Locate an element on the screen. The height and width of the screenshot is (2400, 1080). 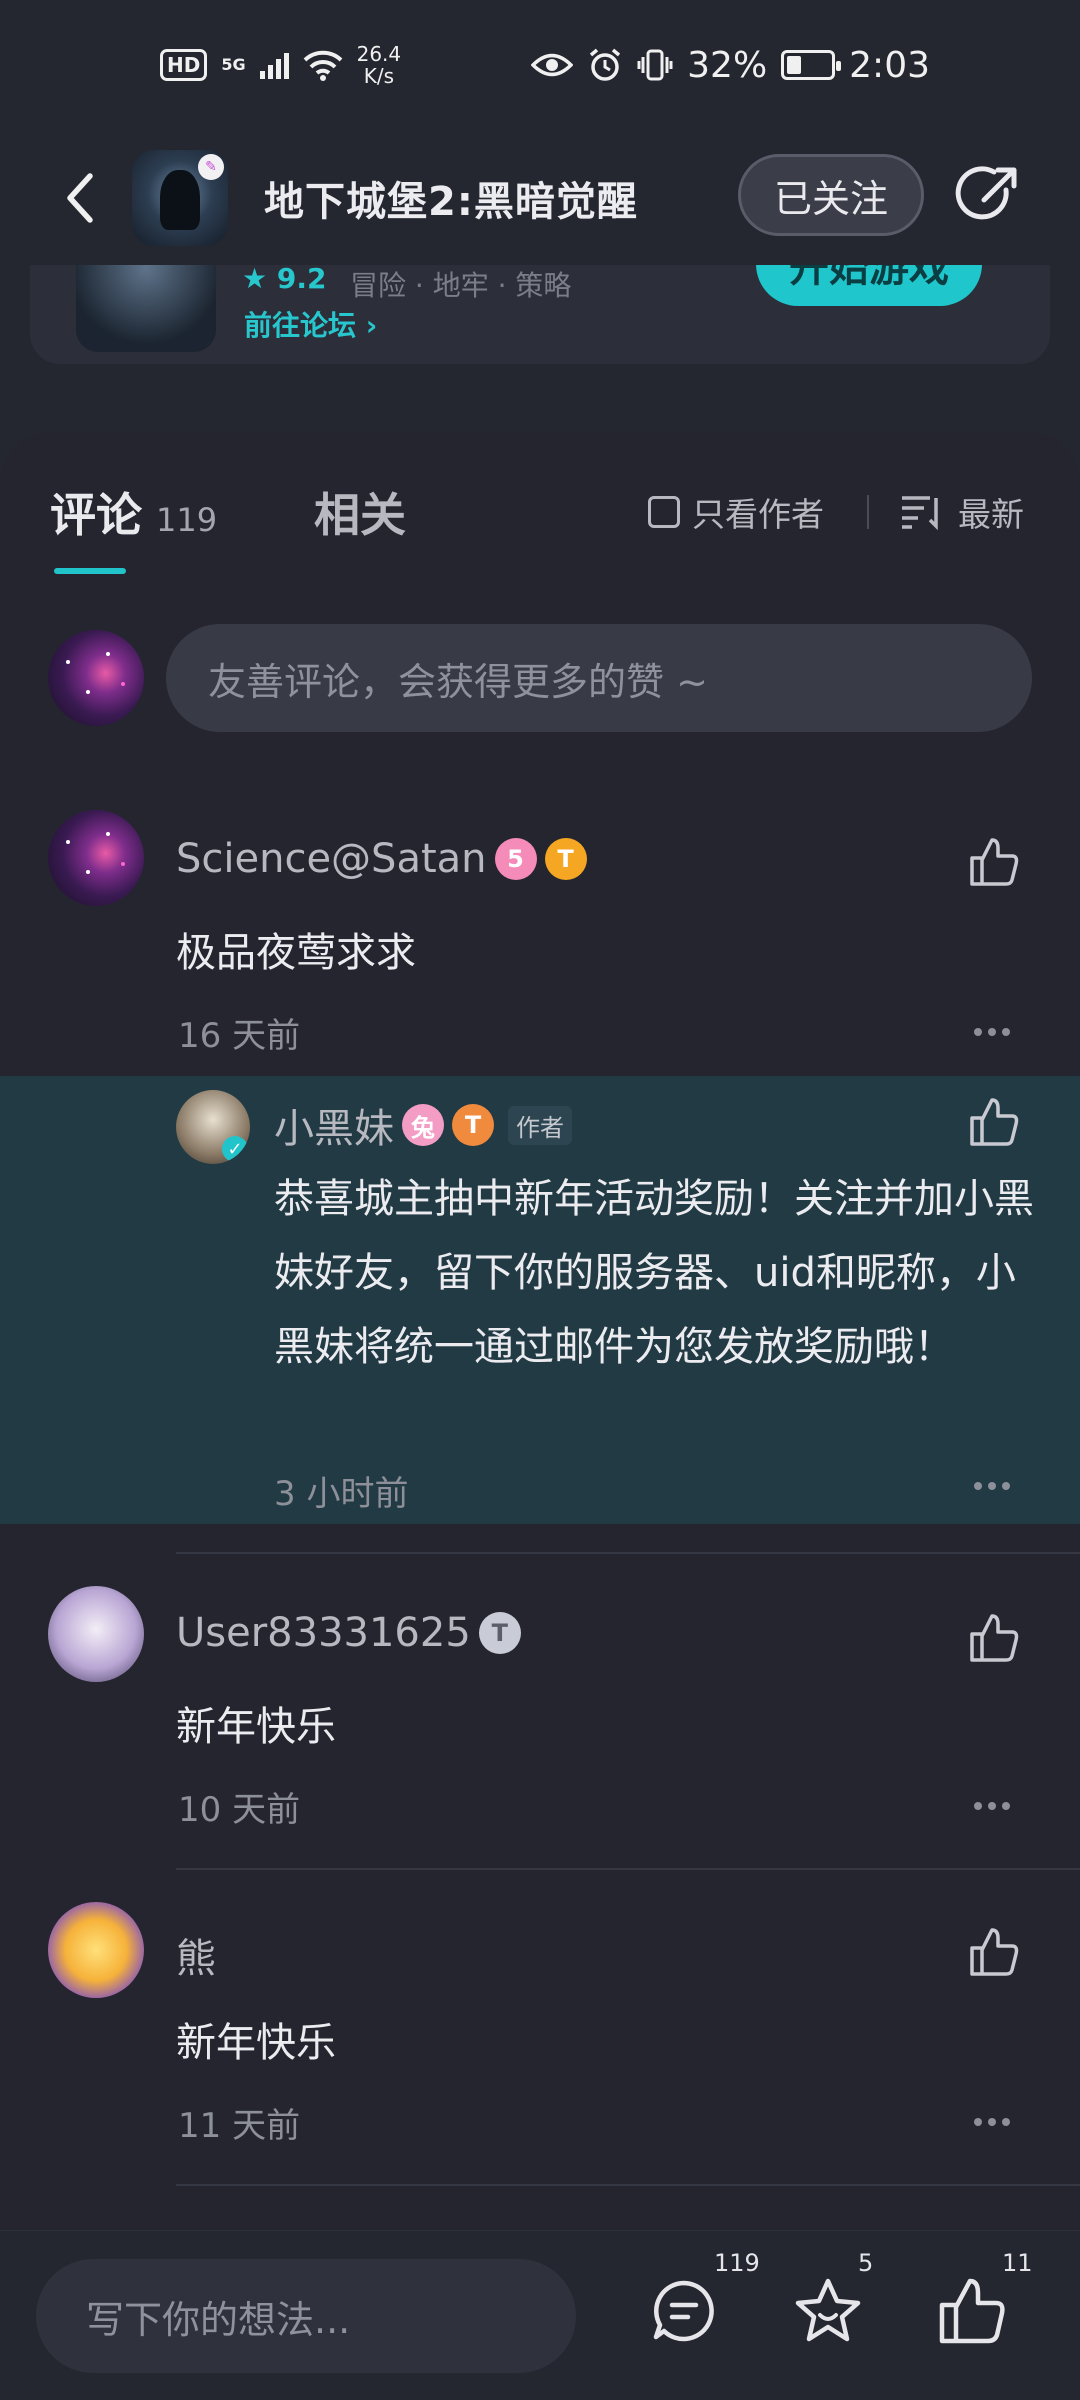
level-badge-icon: 5 is located at coordinates (515, 859).